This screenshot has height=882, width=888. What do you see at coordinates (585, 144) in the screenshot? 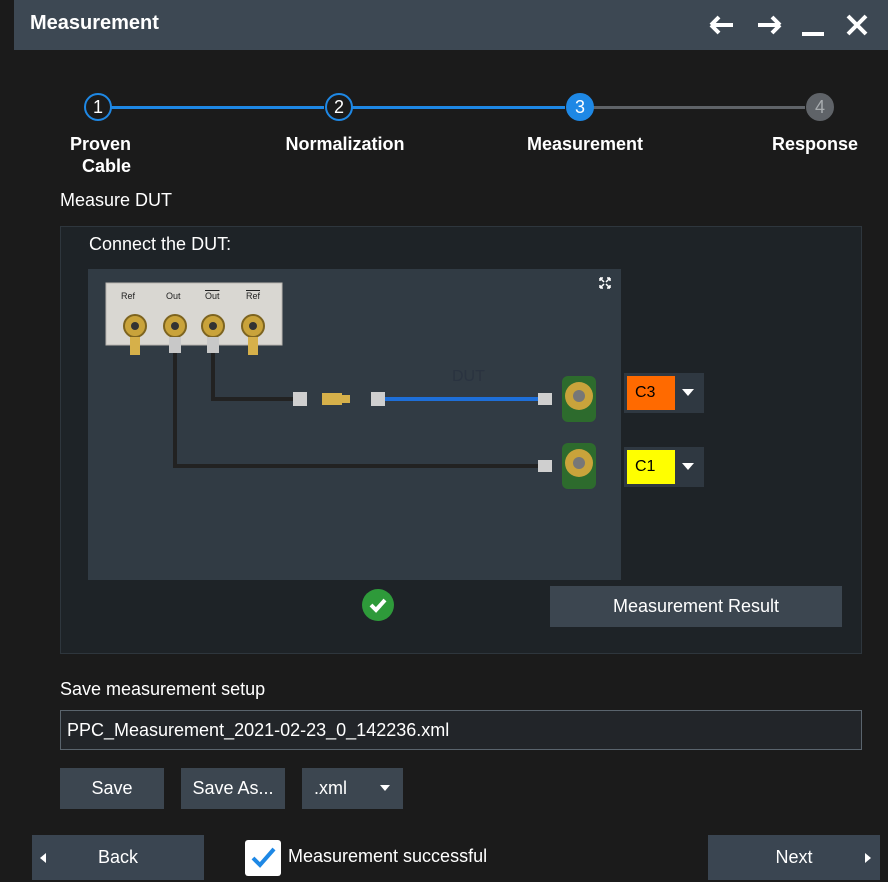
I see `step-3-label: Measurement` at bounding box center [585, 144].